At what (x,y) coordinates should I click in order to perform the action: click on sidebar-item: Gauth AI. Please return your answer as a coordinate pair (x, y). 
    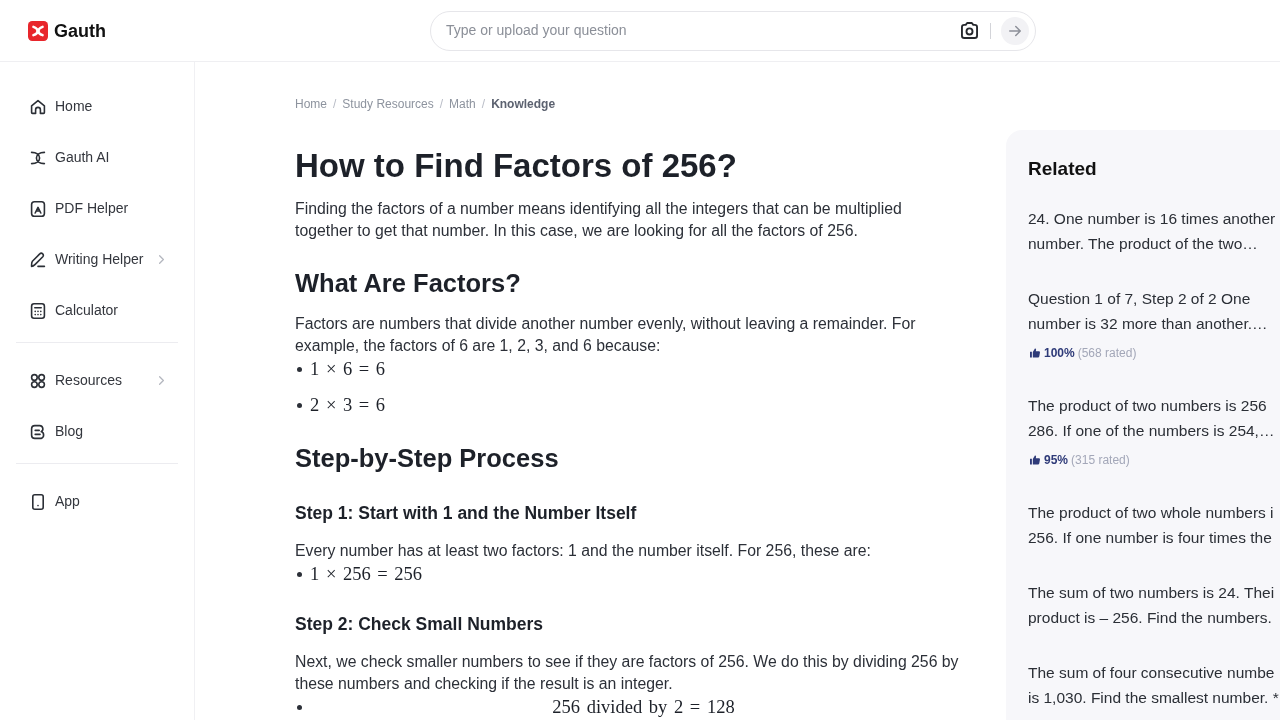
    Looking at the image, I should click on (97, 157).